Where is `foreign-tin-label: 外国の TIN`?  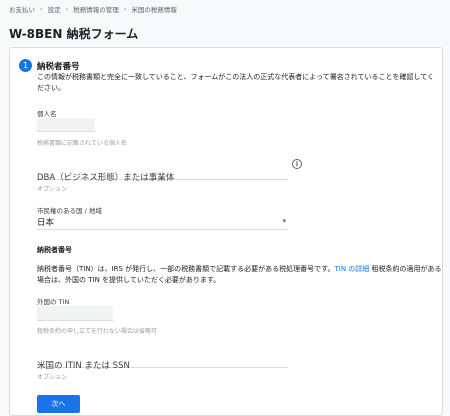
foreign-tin-label: 外国の TIN is located at coordinates (53, 302).